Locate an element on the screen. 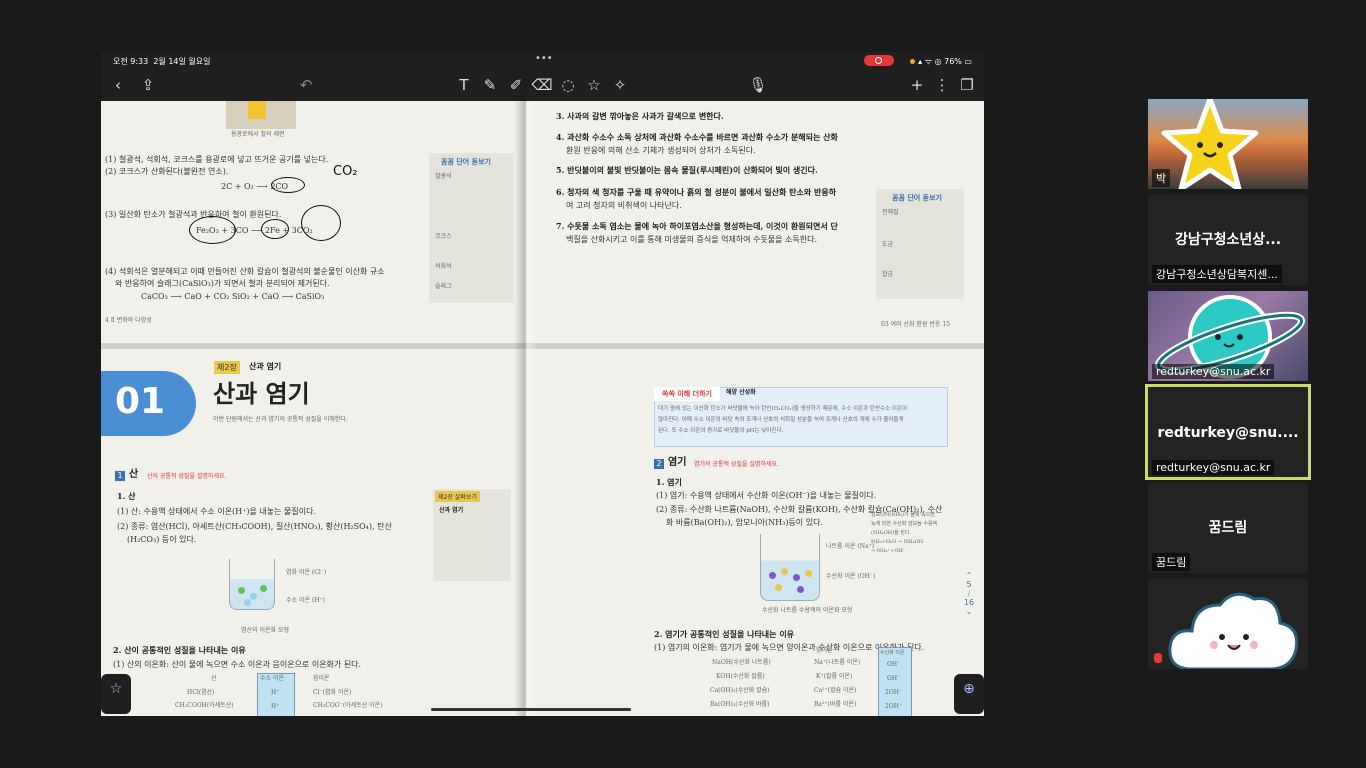  side-note: 녹게 되면 수산화 암모늄 수용액 is located at coordinates (904, 524).